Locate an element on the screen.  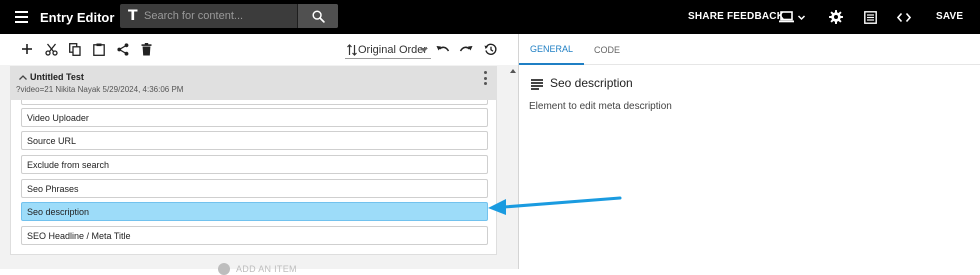
sort-icon is located at coordinates (352, 50).